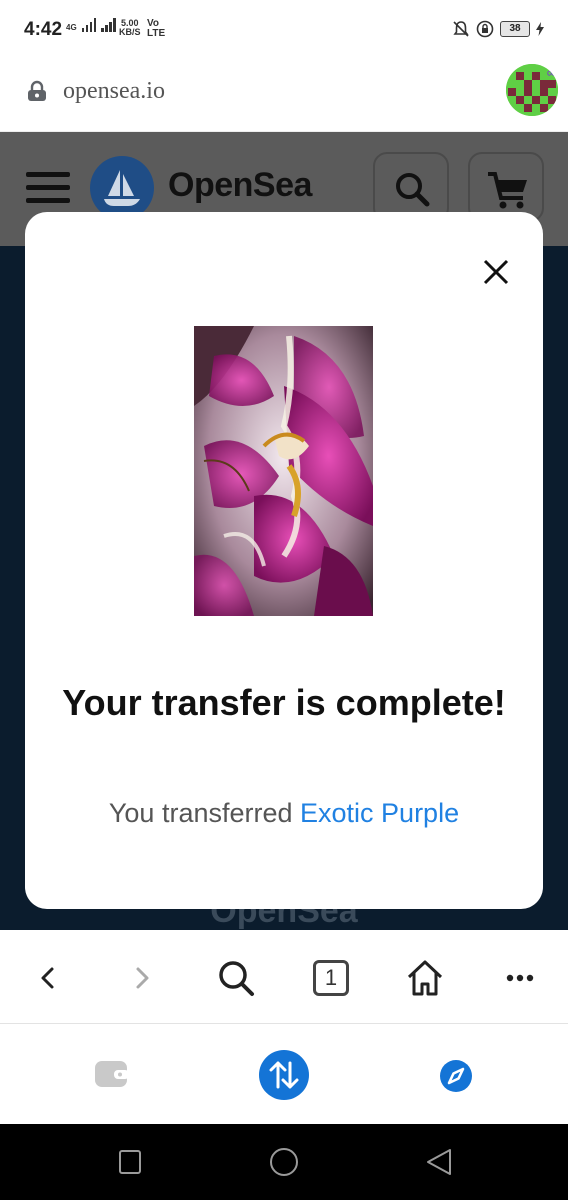  I want to click on more-button, so click(520, 978).